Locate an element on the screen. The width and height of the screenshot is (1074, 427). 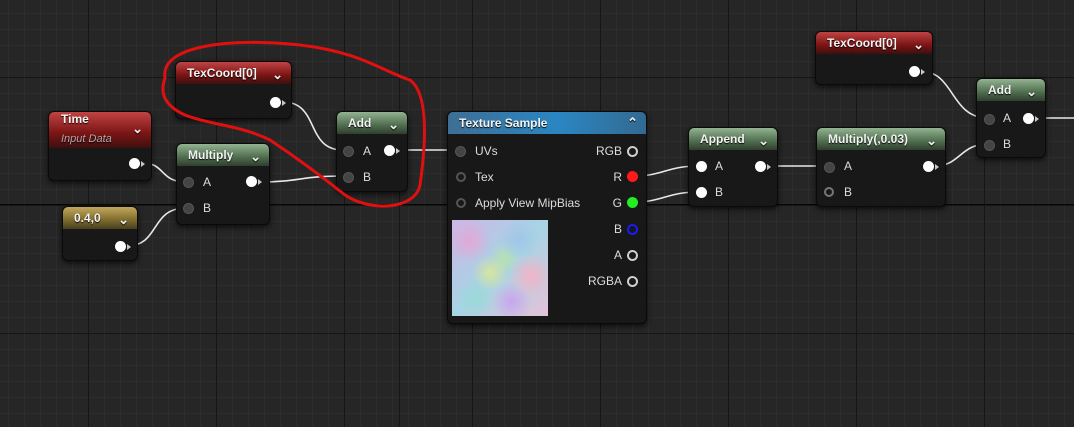
red-highlight-annotation is located at coordinates (293, 124).